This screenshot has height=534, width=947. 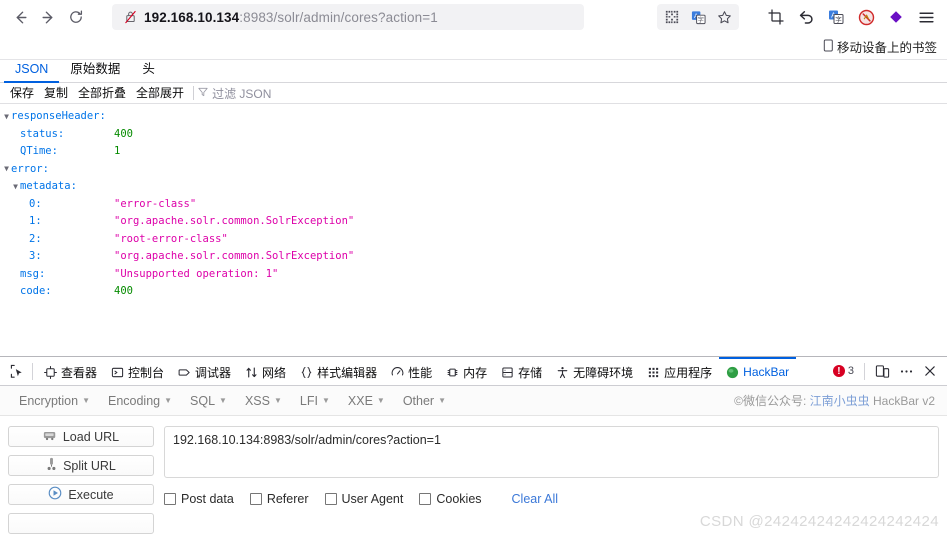 I want to click on json-key: metadata:, so click(x=48, y=186).